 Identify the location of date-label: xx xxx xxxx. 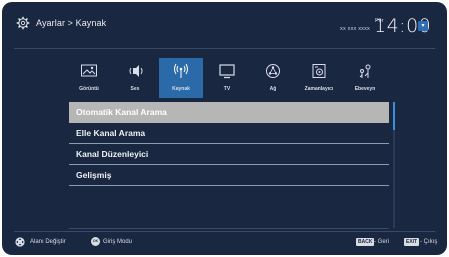
(355, 29).